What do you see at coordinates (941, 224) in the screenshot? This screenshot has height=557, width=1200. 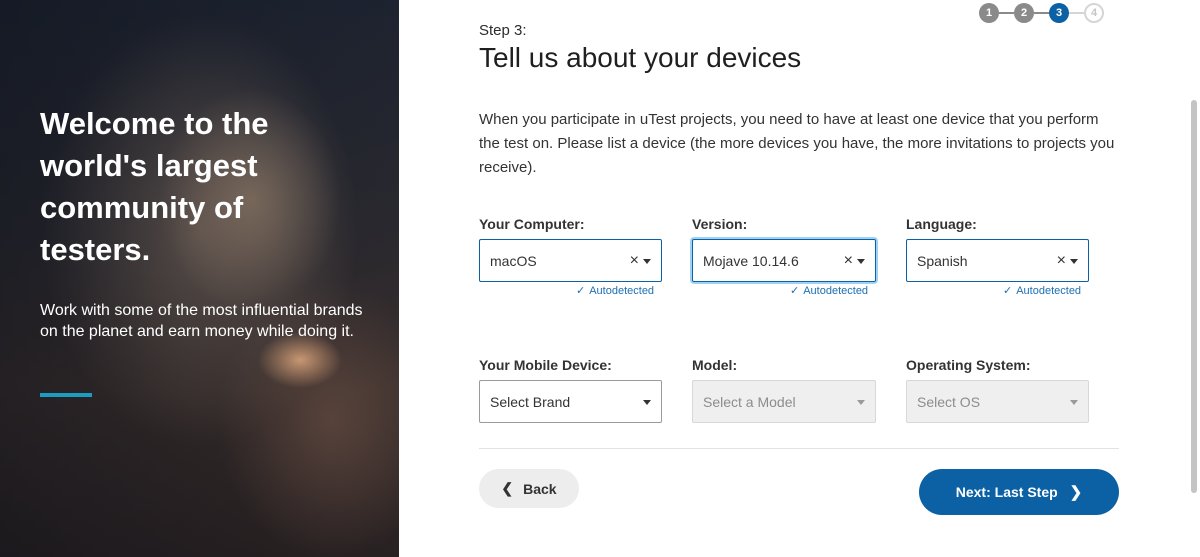 I see `language-label: Language:` at bounding box center [941, 224].